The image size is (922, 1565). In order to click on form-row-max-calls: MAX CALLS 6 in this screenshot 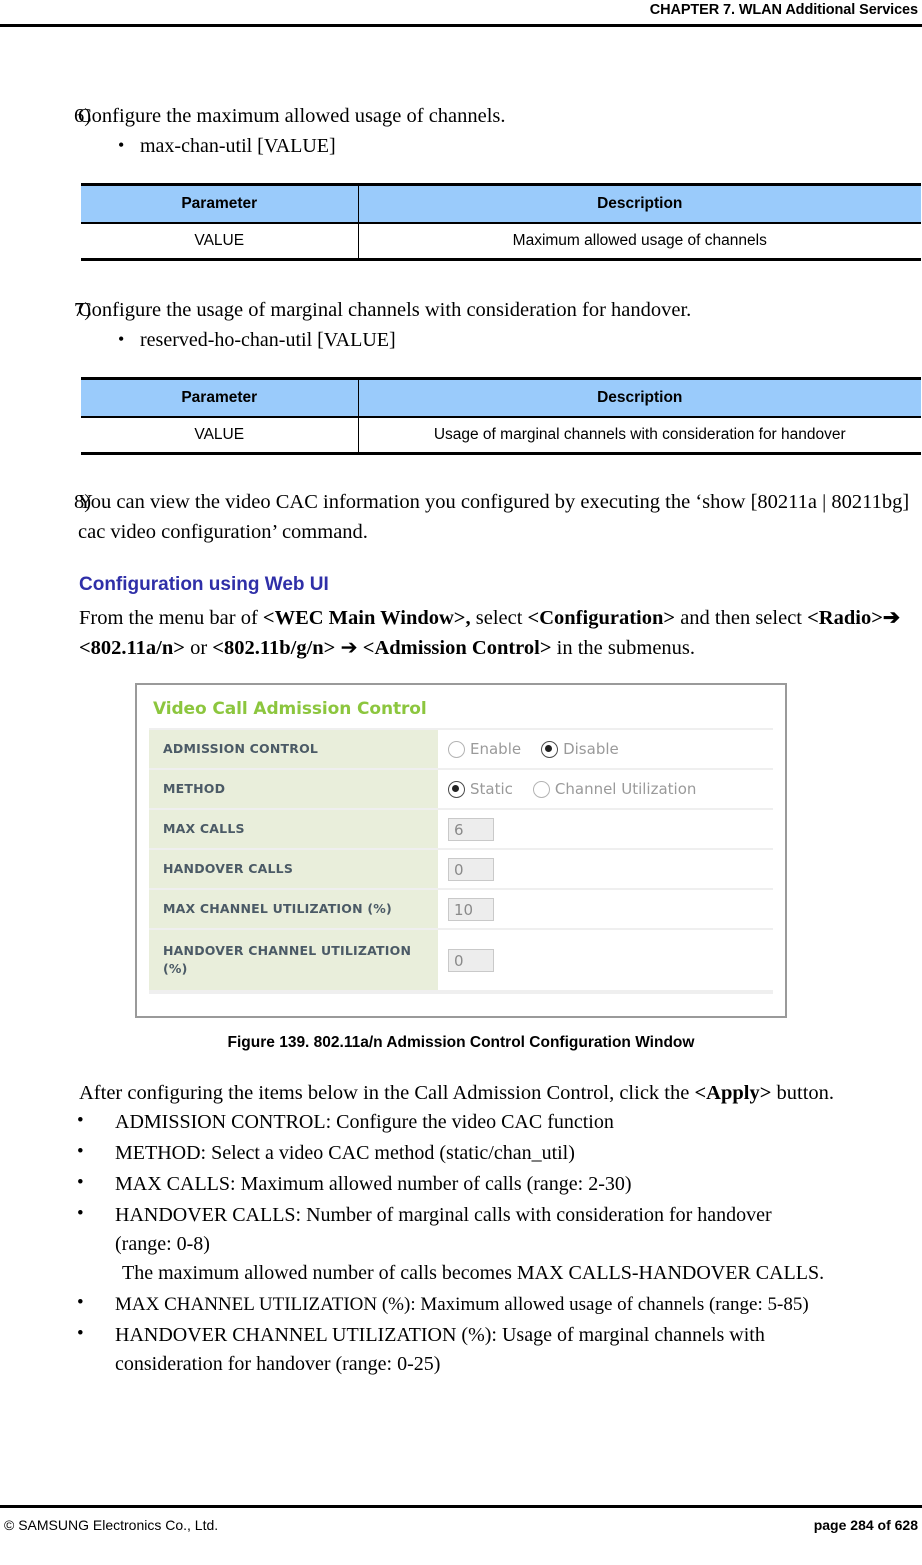, I will do `click(461, 829)`.